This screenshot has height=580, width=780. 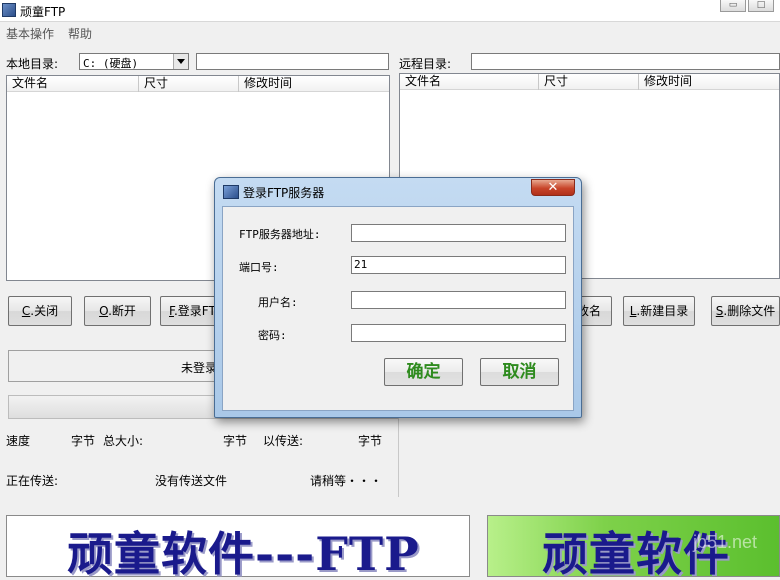 What do you see at coordinates (122, 311) in the screenshot?
I see `disconnect-button-label: .断开` at bounding box center [122, 311].